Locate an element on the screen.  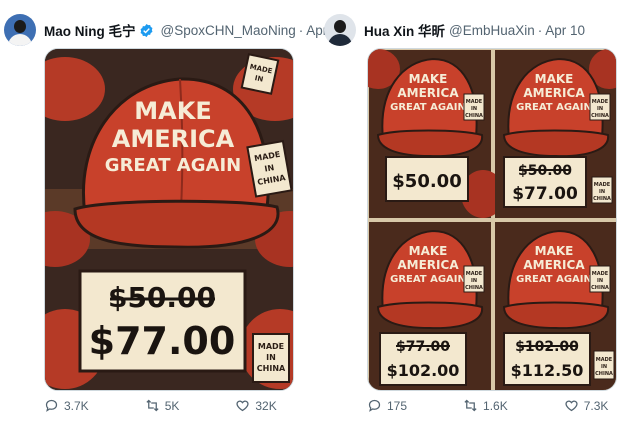
panel-2-cap-line-1: MAKE is located at coordinates (554, 79).